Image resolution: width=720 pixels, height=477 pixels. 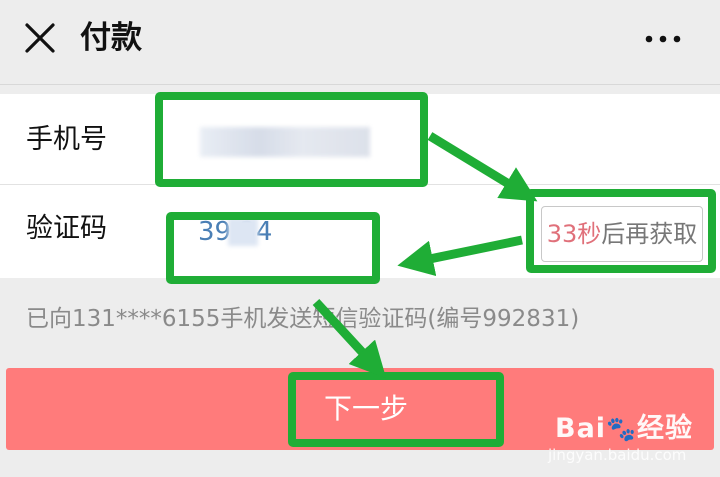 I want to click on arrow-to-code, so click(x=460, y=256).